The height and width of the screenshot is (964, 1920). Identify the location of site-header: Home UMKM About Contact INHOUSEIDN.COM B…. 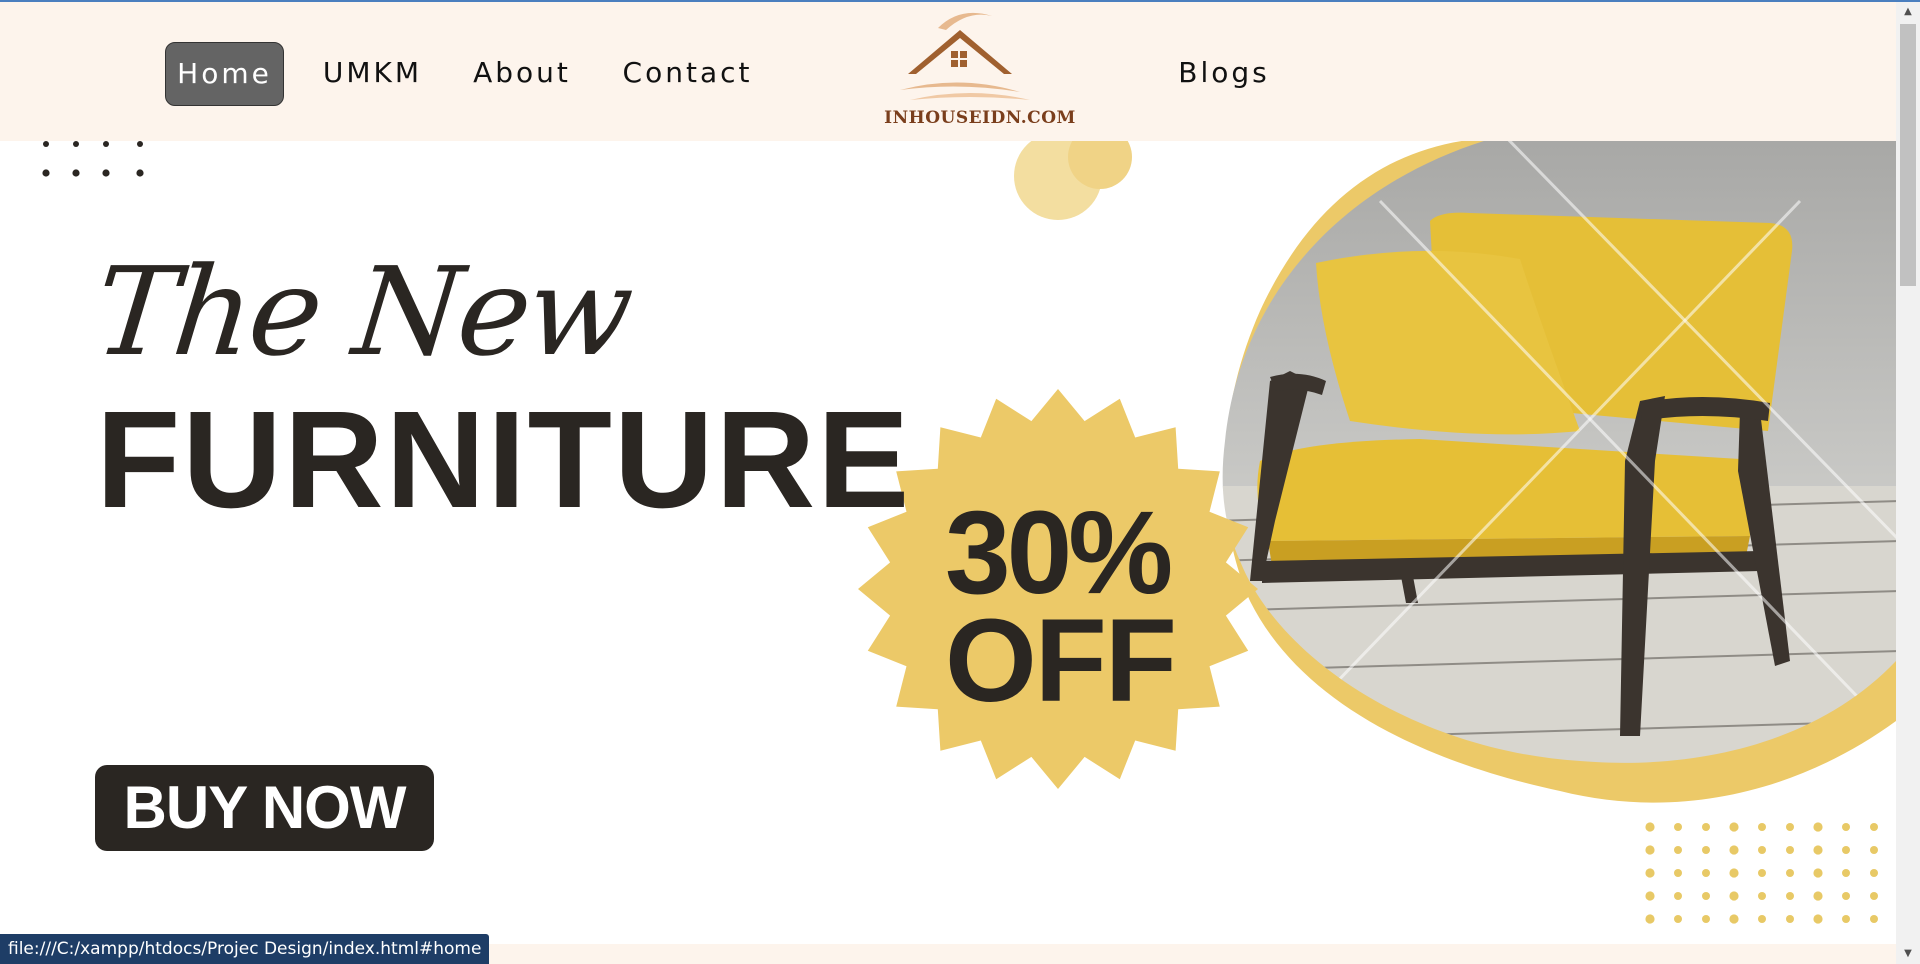
(948, 71).